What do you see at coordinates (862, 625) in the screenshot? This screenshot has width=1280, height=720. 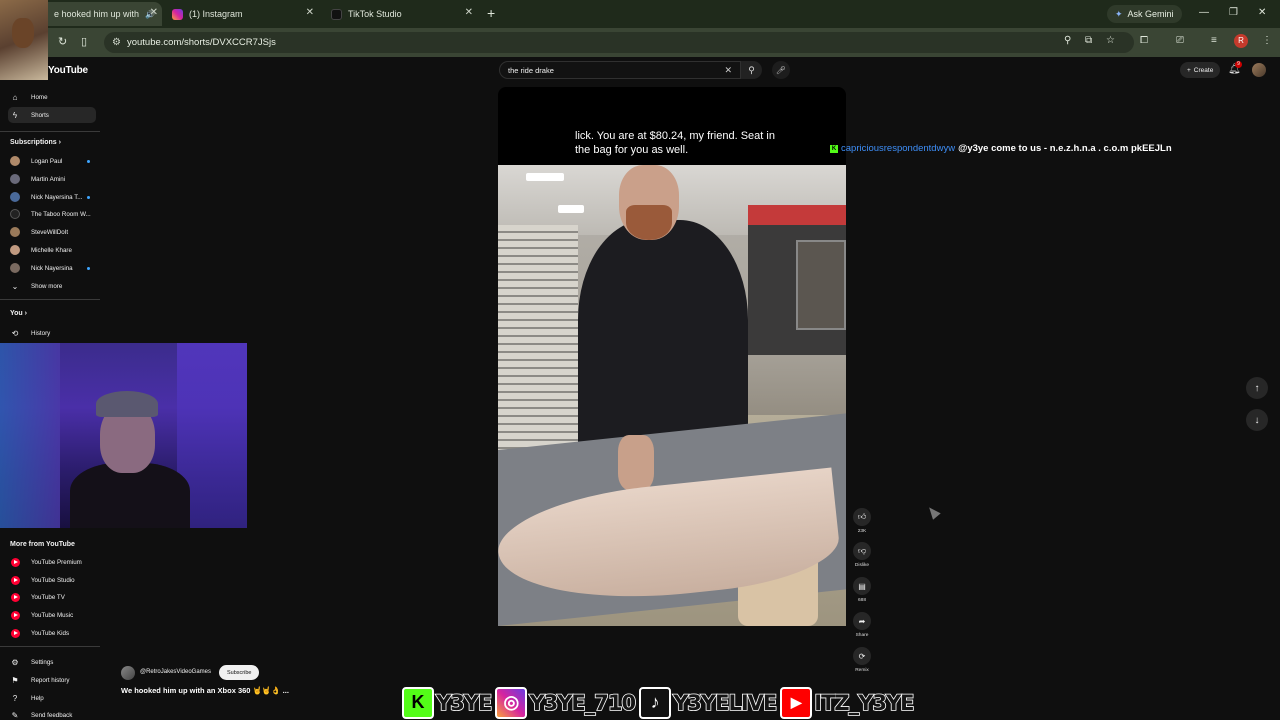 I see `share-button: ➦ Share` at bounding box center [862, 625].